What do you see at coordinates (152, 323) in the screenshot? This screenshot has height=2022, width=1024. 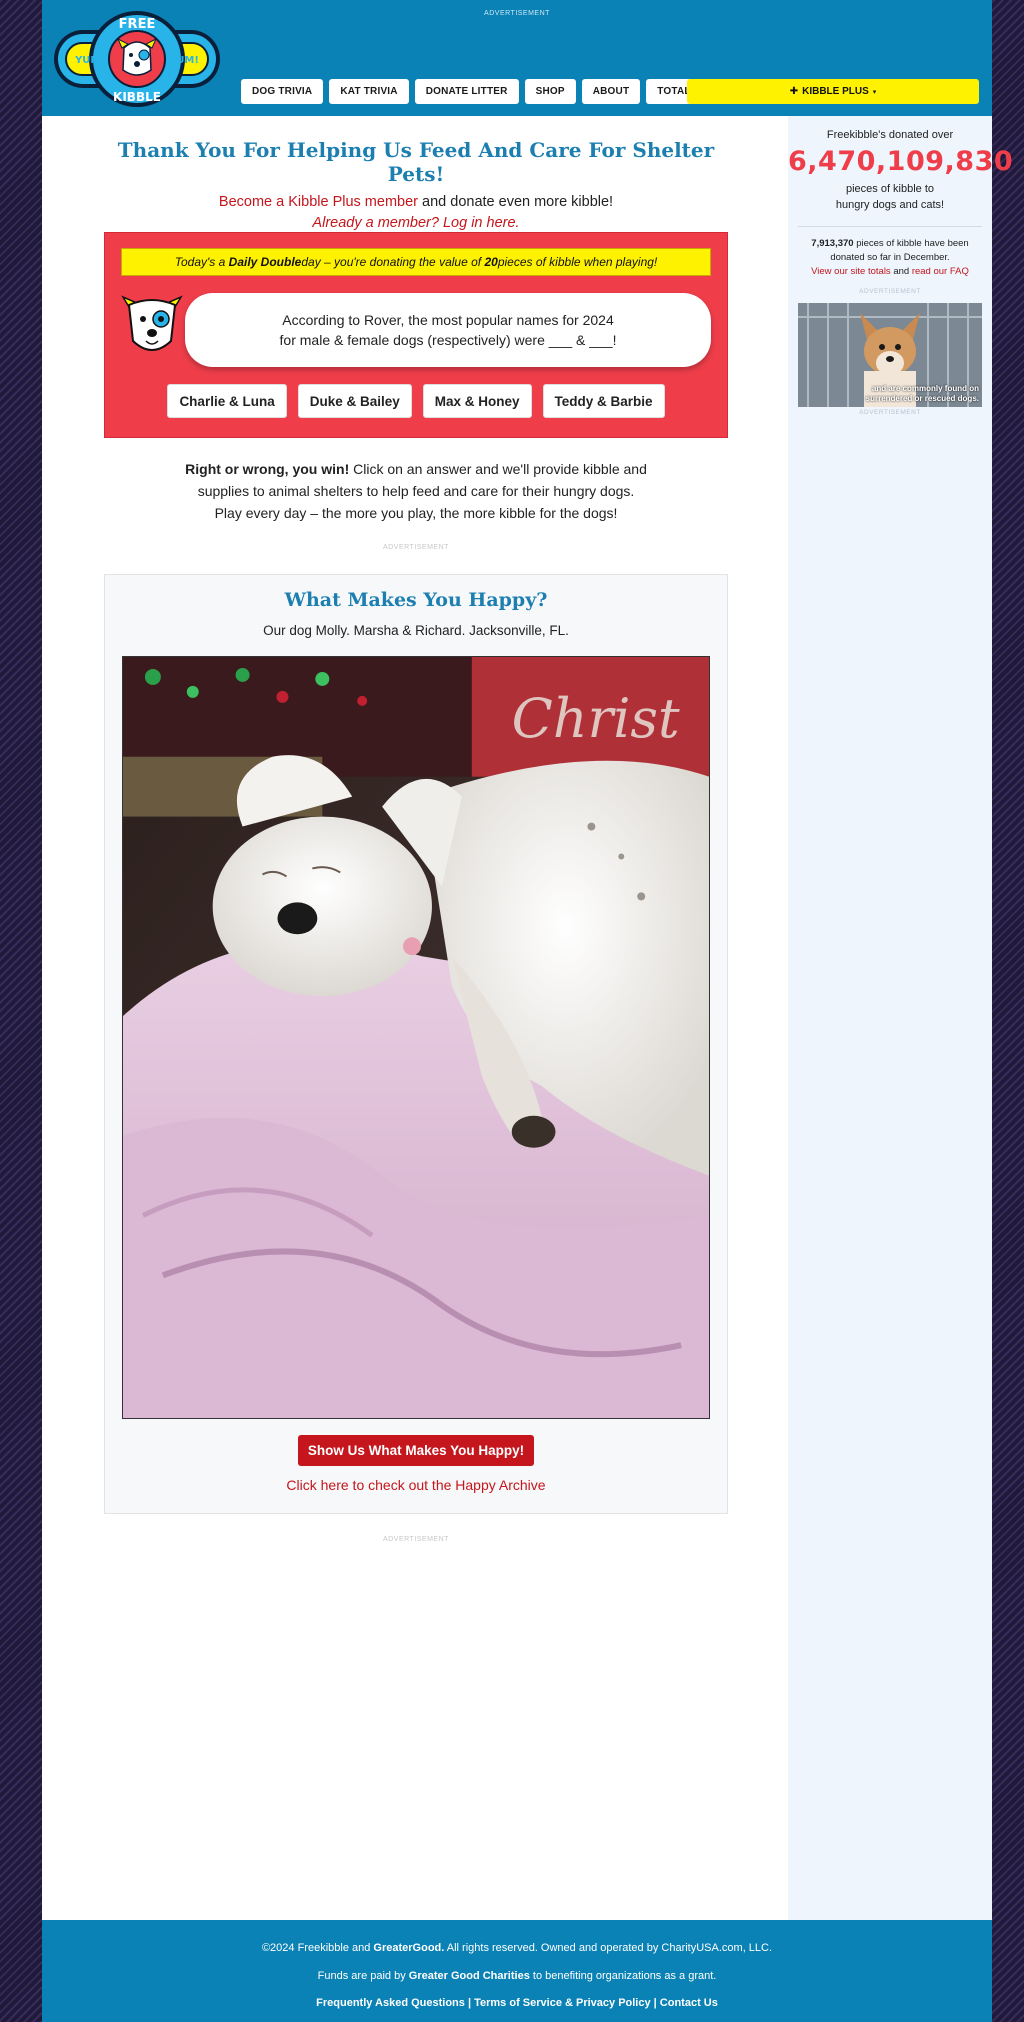 I see `dog-mascot-icon` at bounding box center [152, 323].